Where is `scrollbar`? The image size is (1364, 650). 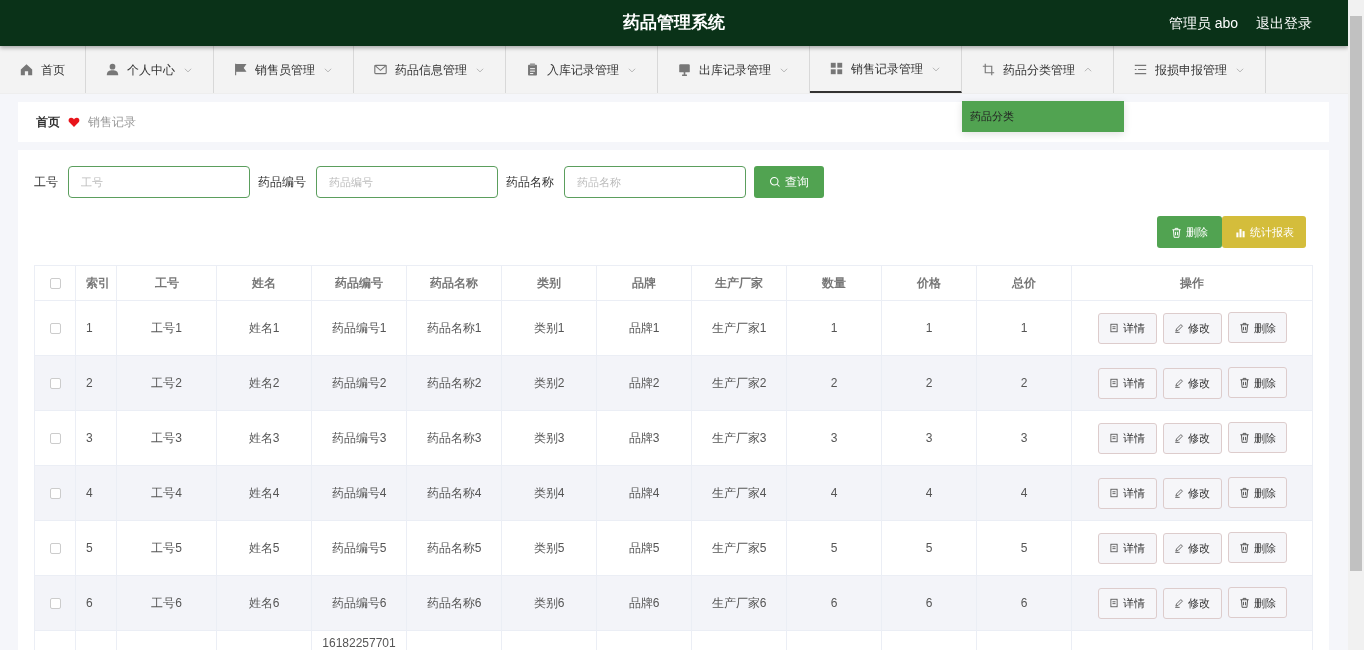 scrollbar is located at coordinates (1356, 325).